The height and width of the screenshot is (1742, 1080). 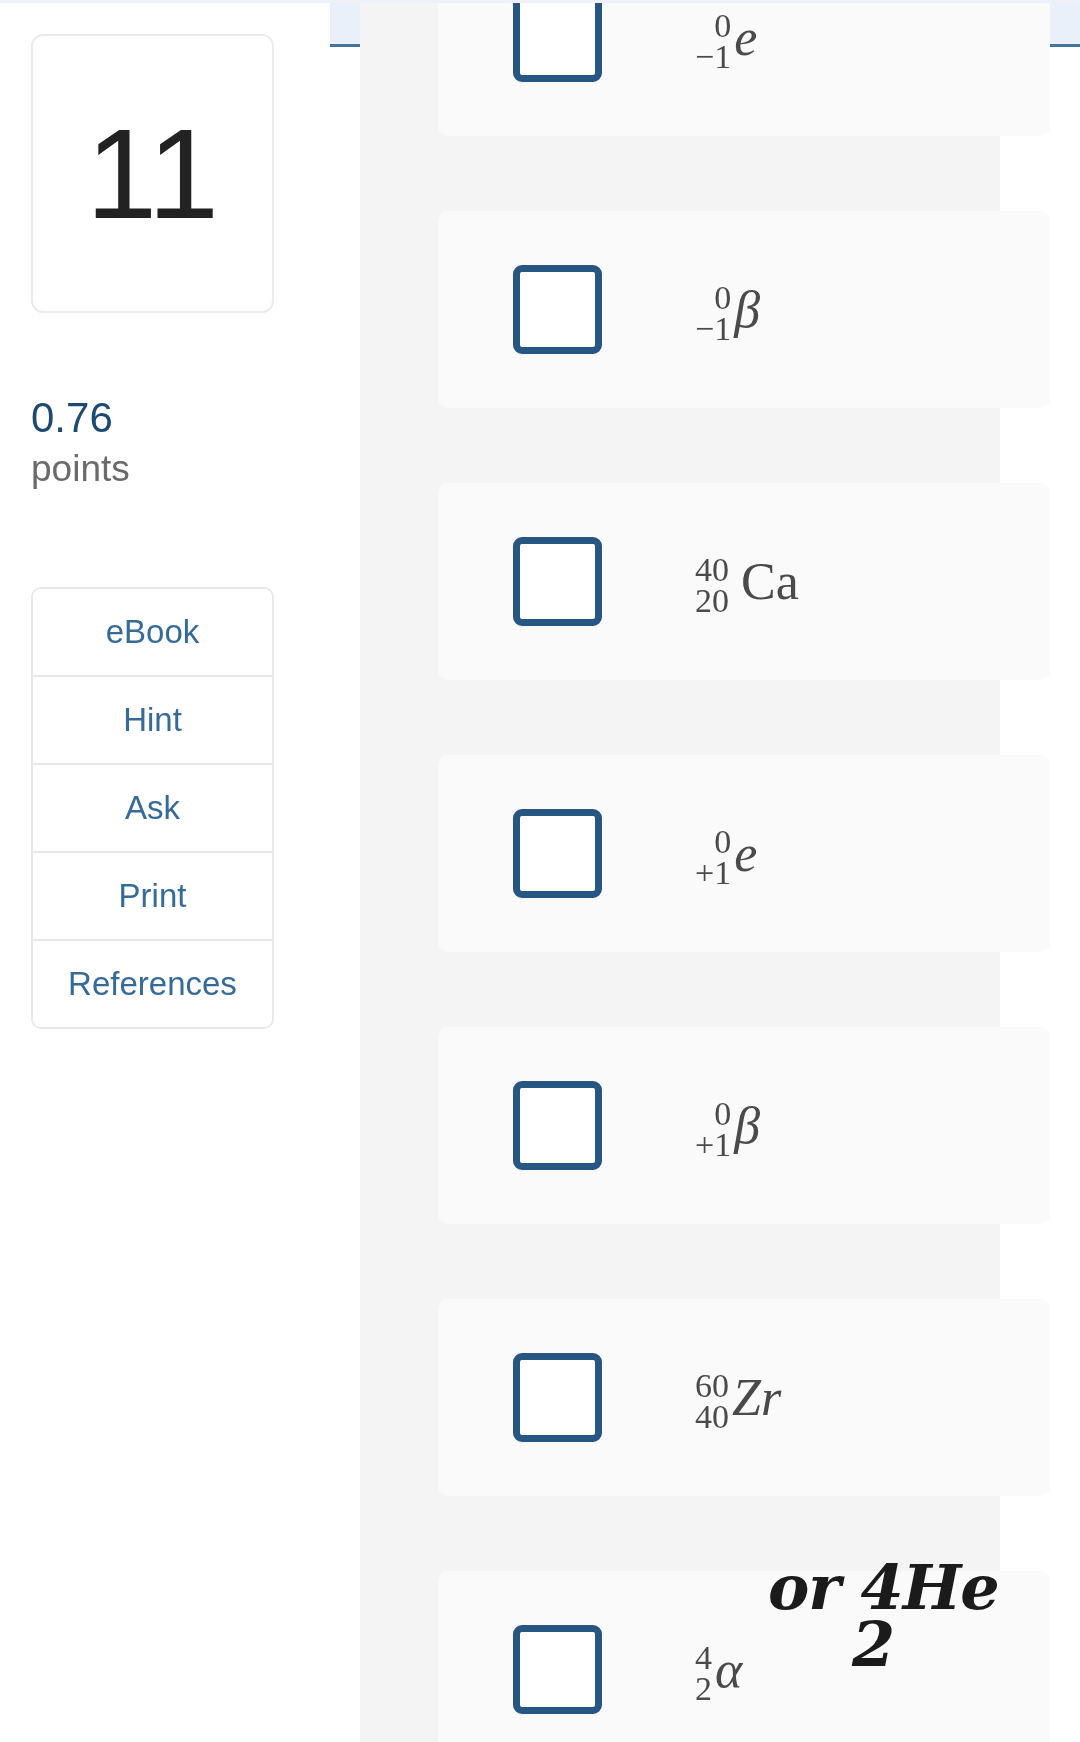 I want to click on handwritten-note: or 4He, so click(x=883, y=1588).